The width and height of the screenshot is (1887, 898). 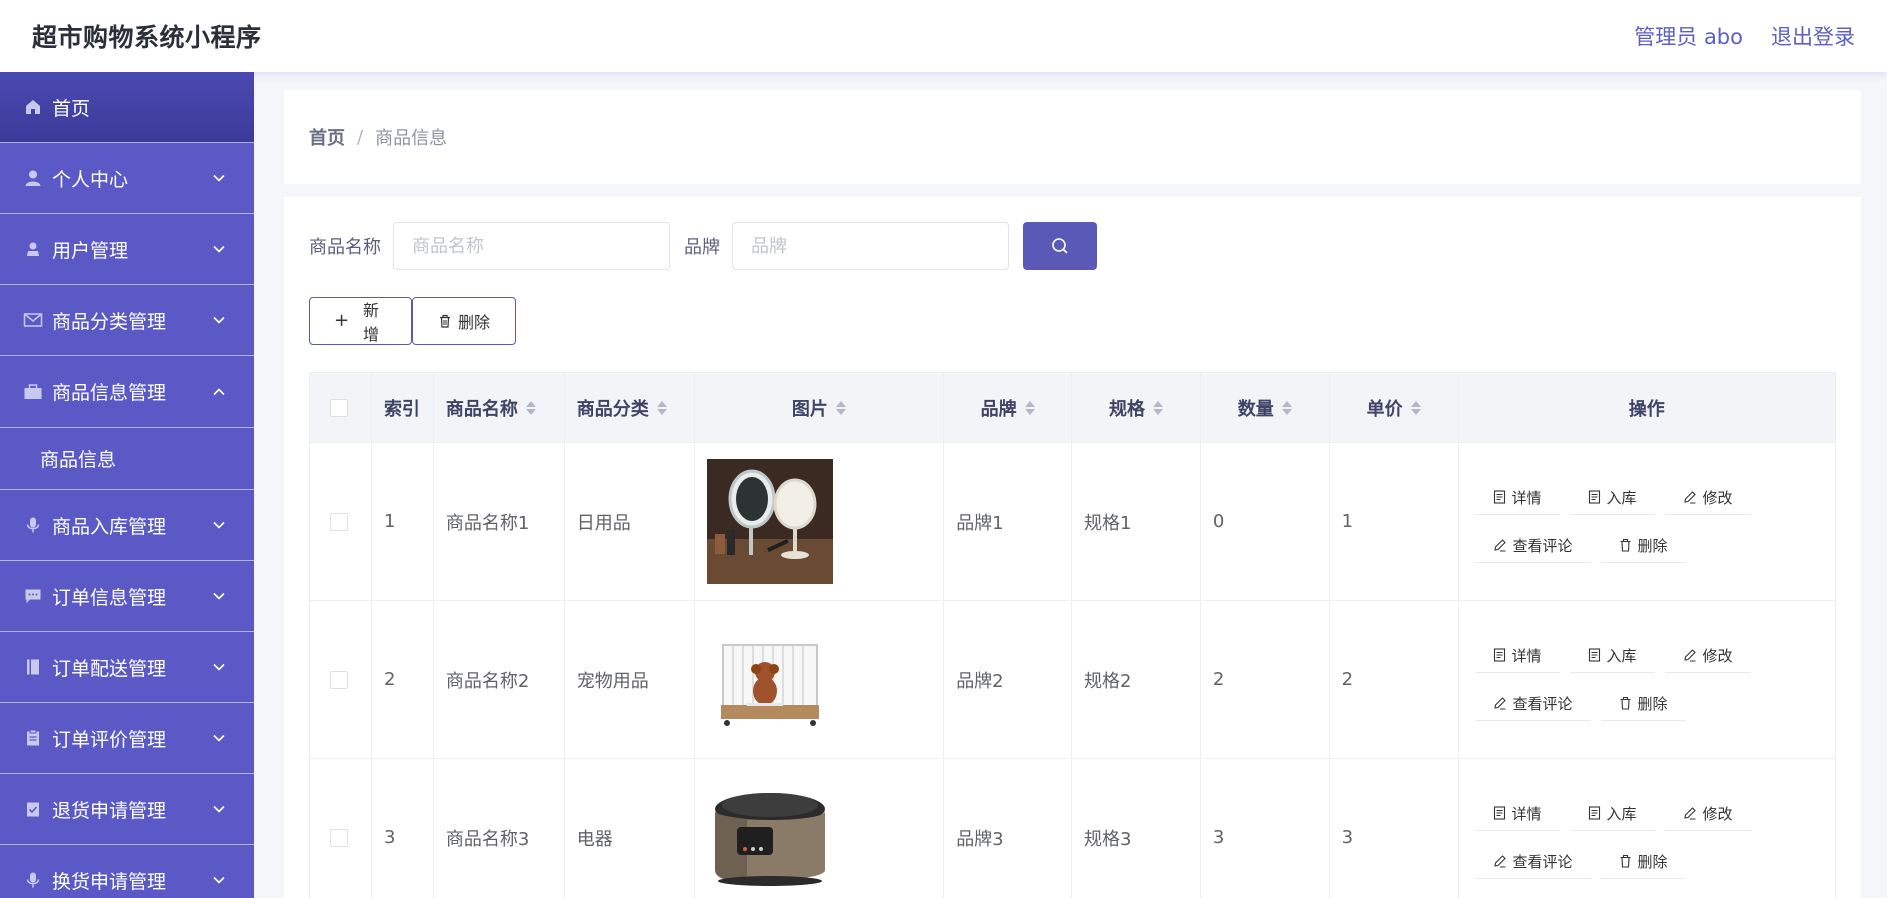 I want to click on product-image-rice-cooker, so click(x=769, y=836).